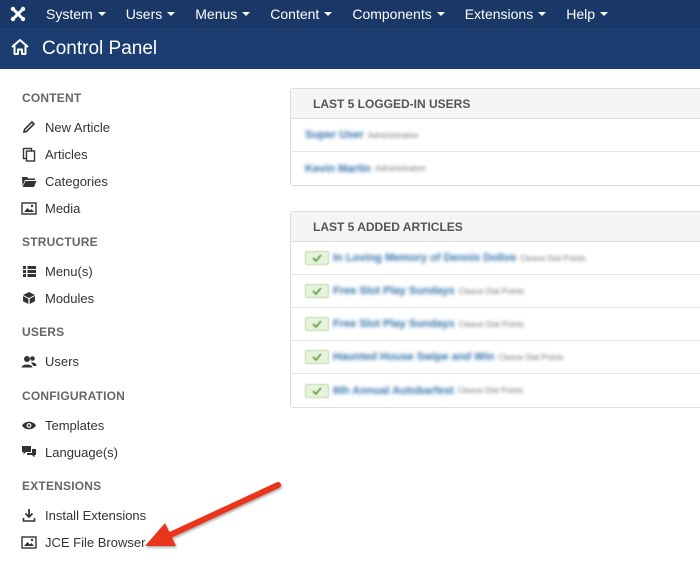 Image resolution: width=700 pixels, height=563 pixels. I want to click on sidebar-item-label: Modules, so click(70, 298).